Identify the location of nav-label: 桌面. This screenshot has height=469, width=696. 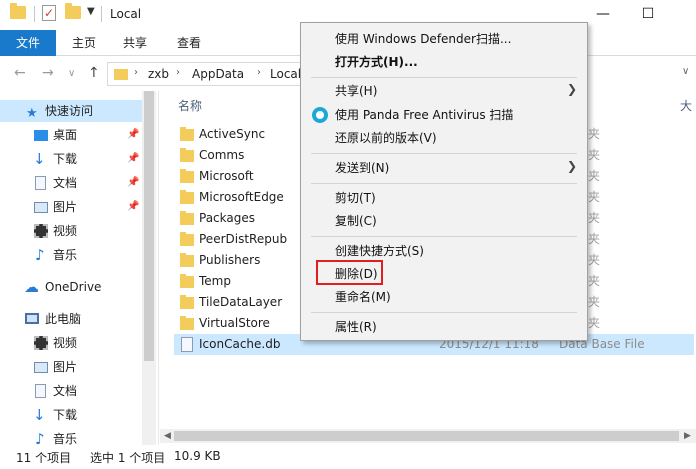
(65, 135).